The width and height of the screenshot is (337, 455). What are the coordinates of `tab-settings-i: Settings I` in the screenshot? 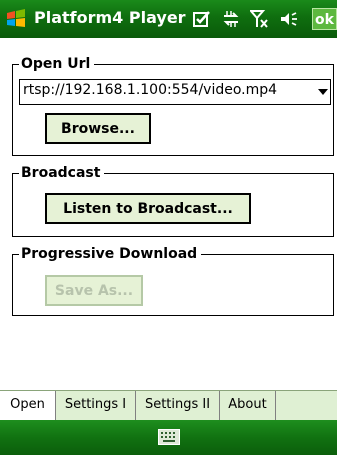 It's located at (96, 405).